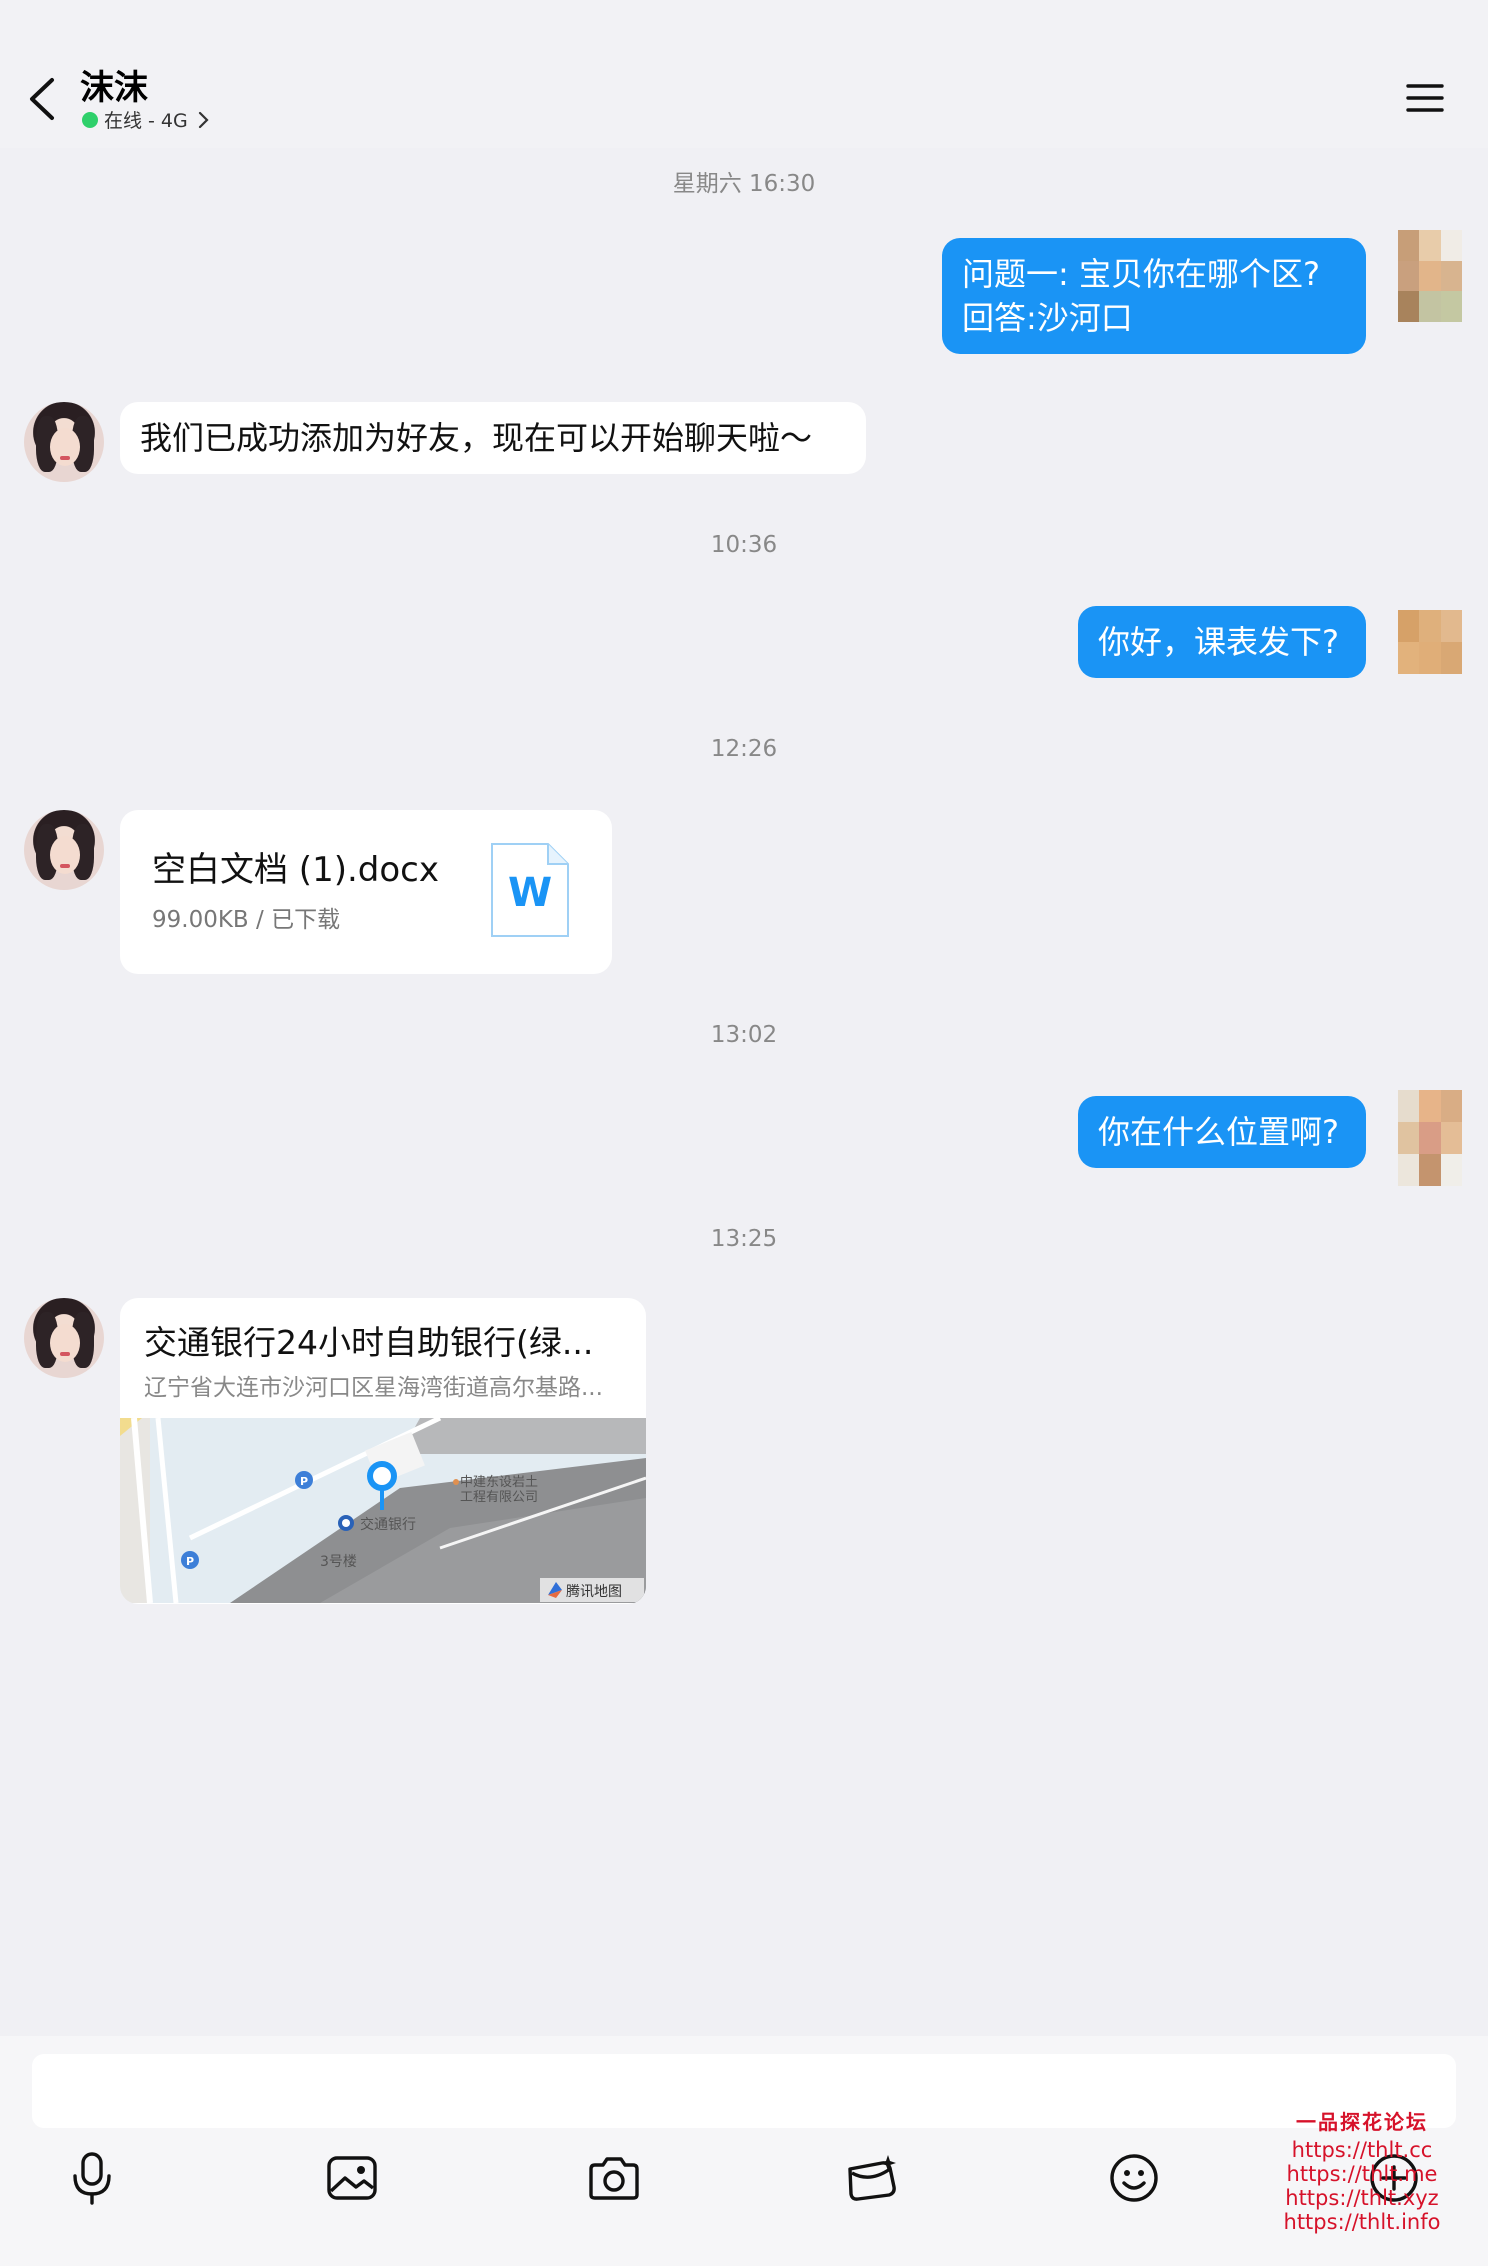 This screenshot has width=1488, height=2266. I want to click on timestamp: 星期六 16:30, so click(744, 184).